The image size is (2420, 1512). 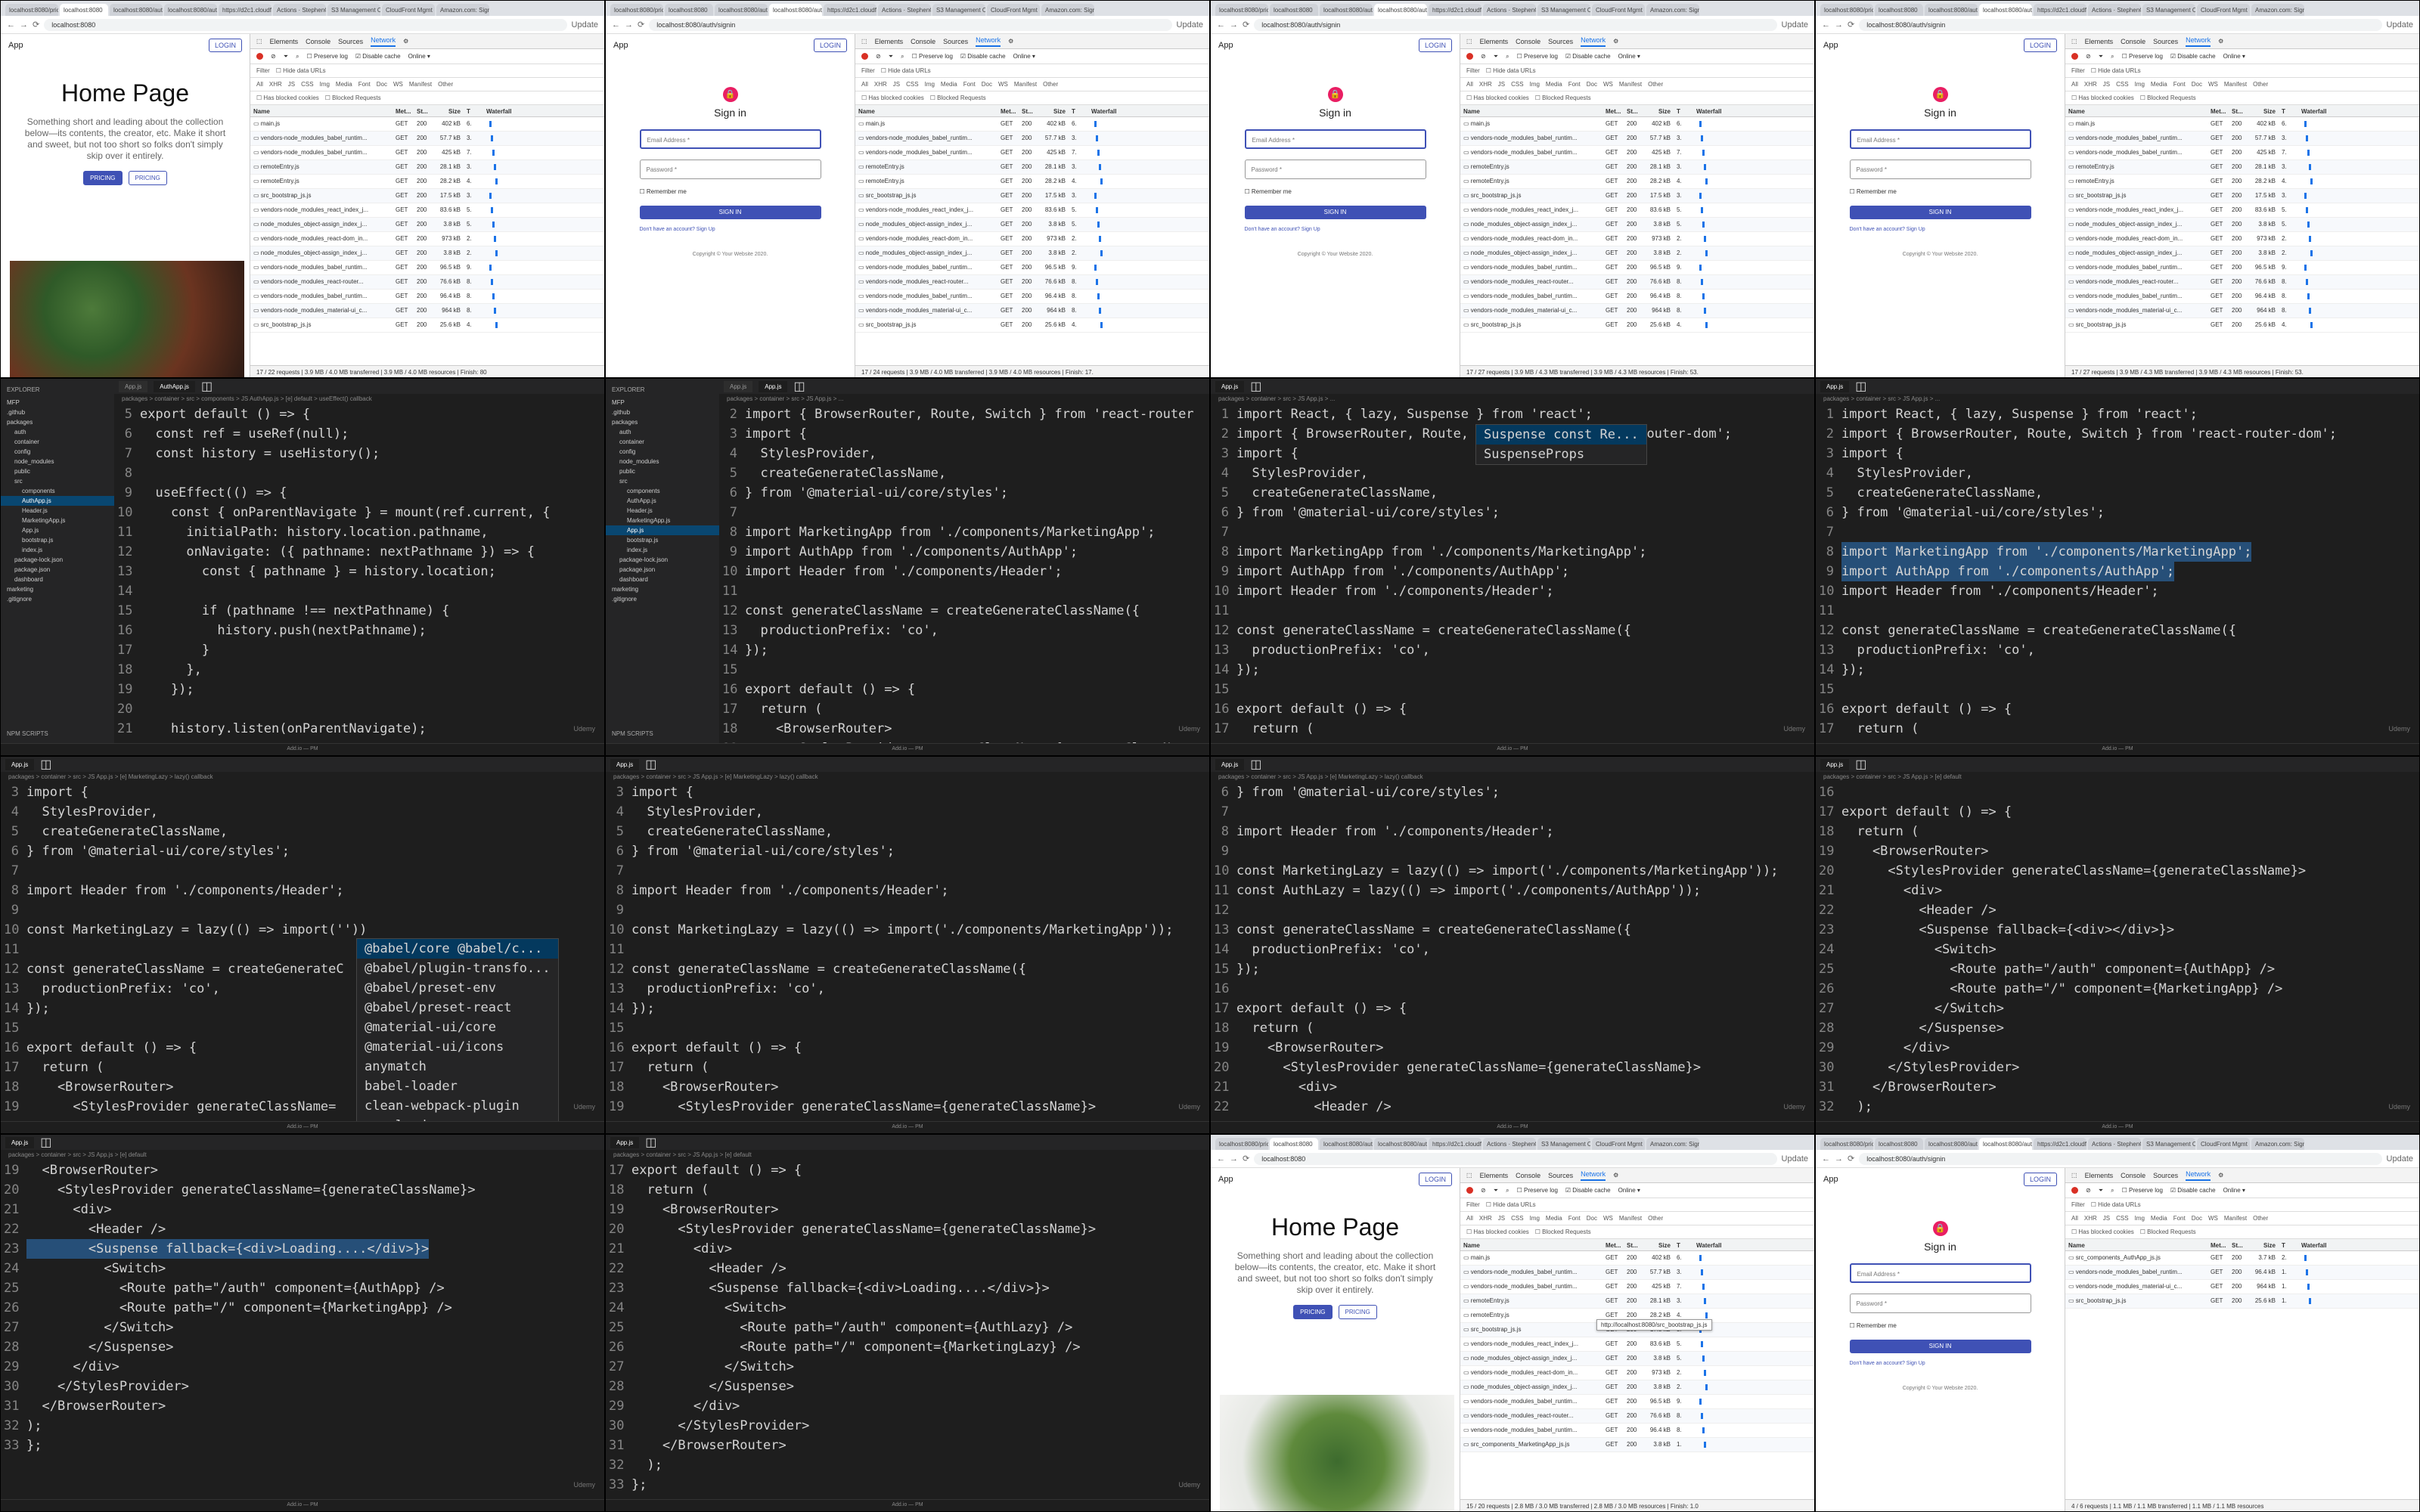 What do you see at coordinates (2119, 930) in the screenshot?
I see `code-line: 23 <Suspense fallback={<div></div>}>` at bounding box center [2119, 930].